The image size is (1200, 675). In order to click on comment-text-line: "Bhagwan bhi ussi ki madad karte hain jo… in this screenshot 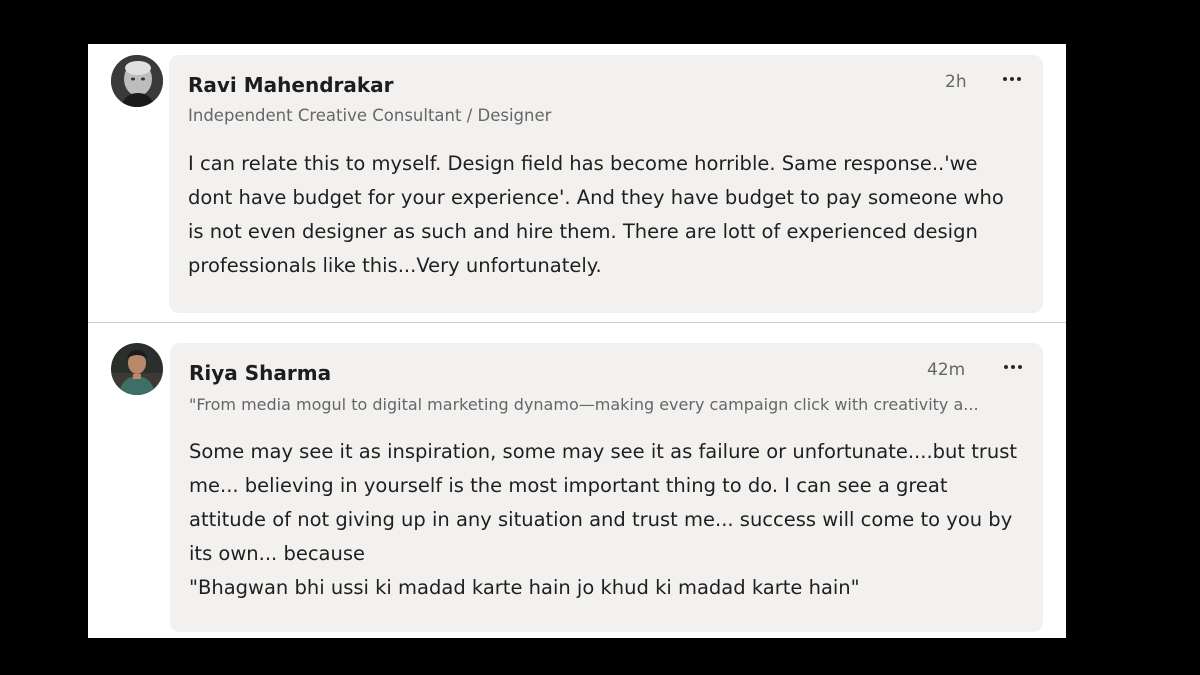, I will do `click(524, 587)`.